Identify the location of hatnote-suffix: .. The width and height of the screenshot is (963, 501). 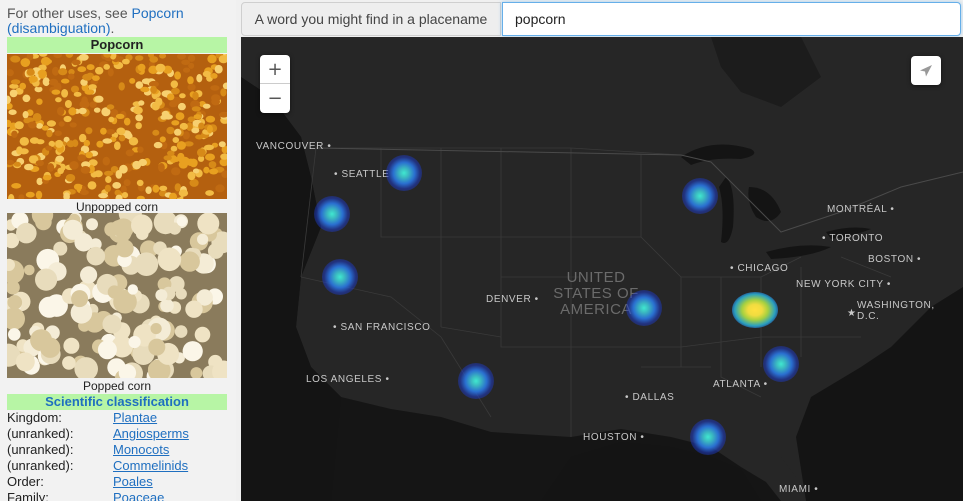
(112, 28).